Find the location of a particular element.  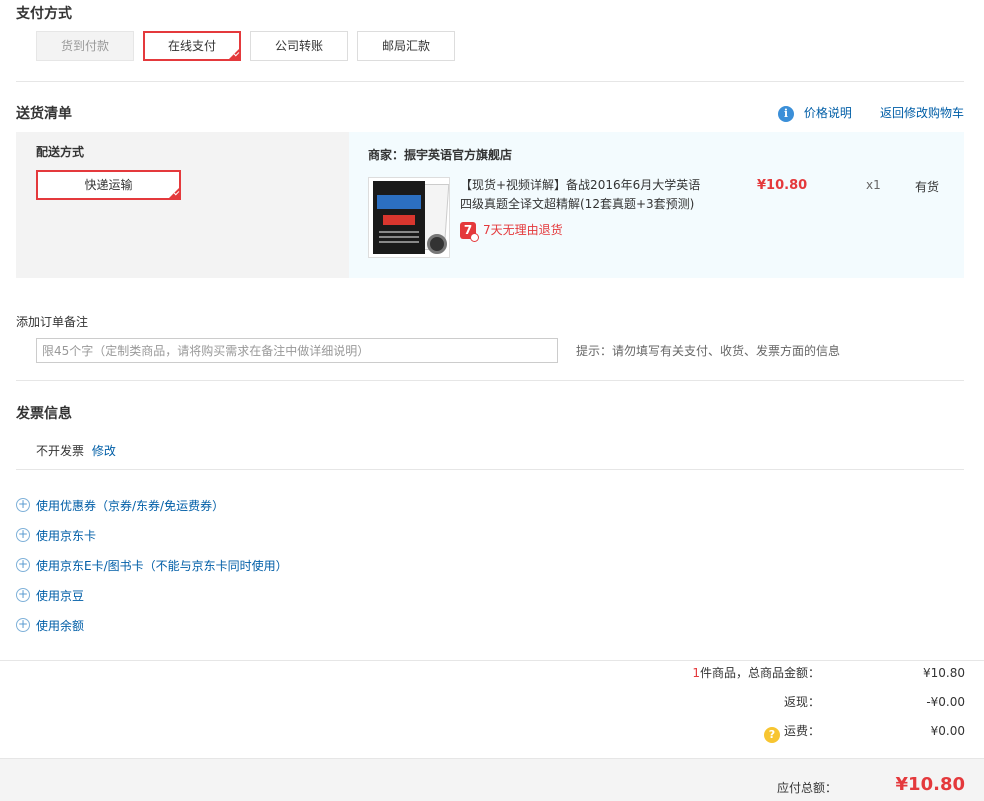

summary-shipping-value: ¥0.00 is located at coordinates (947, 731).